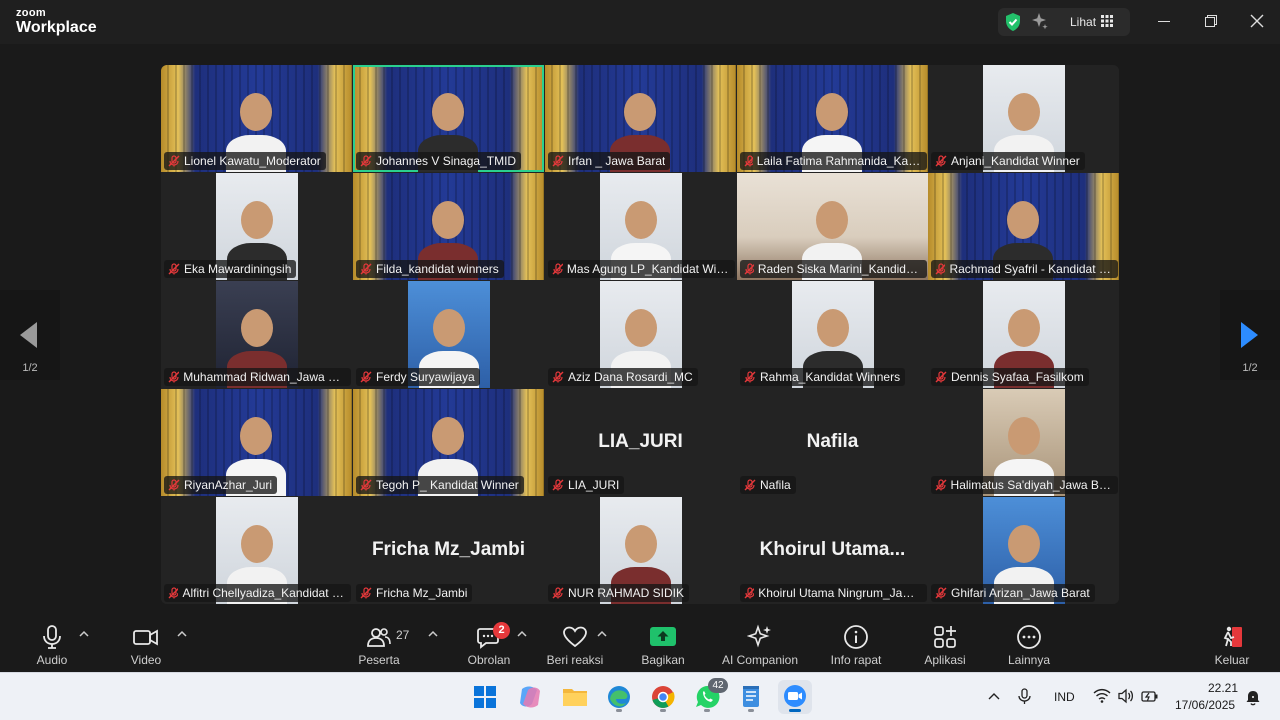  Describe the element at coordinates (617, 161) in the screenshot. I see `participant-name: Irfan _ Jawa Barat` at that location.